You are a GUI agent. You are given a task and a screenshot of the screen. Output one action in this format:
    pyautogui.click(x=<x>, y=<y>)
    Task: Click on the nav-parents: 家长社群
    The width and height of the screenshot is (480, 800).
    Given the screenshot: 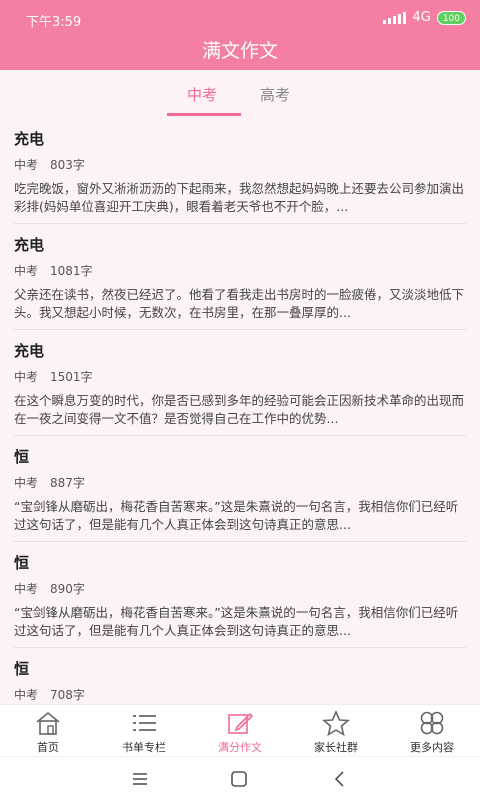 What is the action you would take?
    pyautogui.click(x=336, y=732)
    